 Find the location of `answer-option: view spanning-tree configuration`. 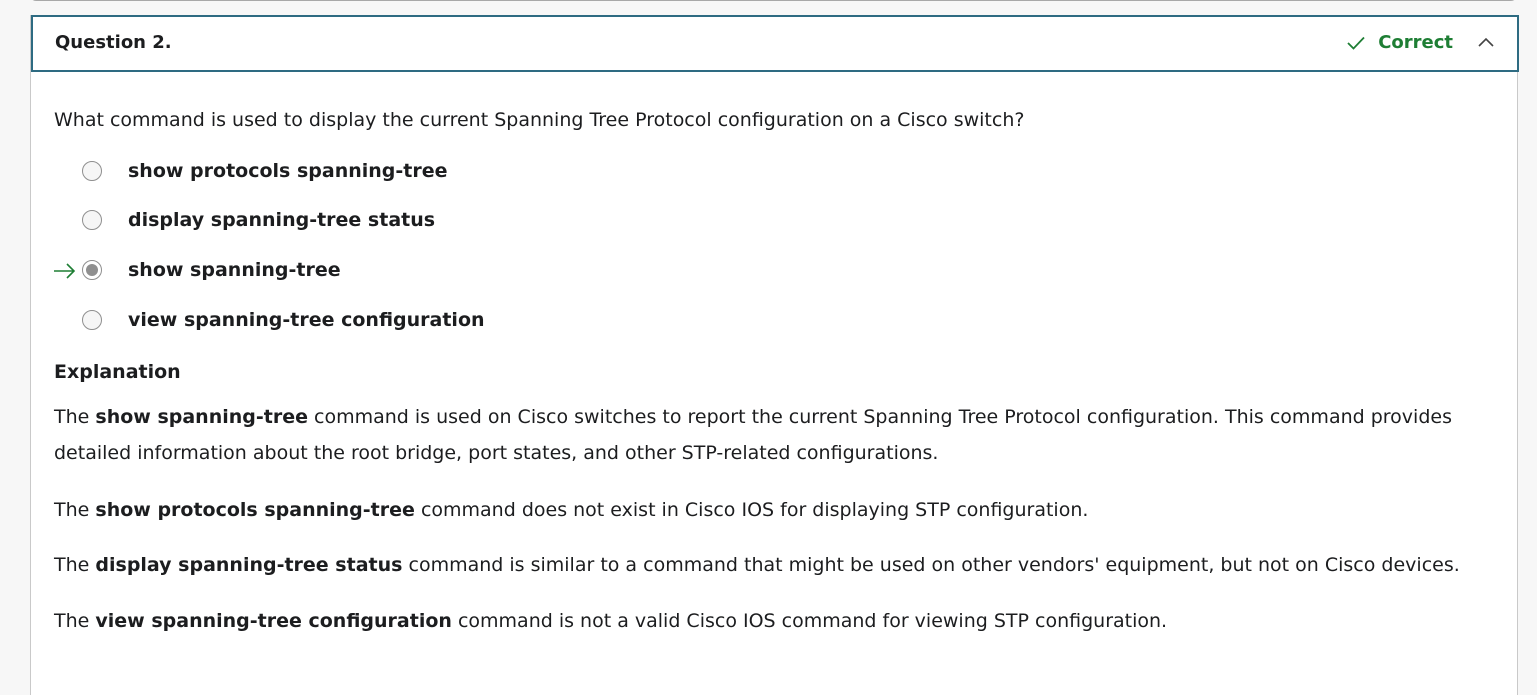

answer-option: view spanning-tree configuration is located at coordinates (401, 321).